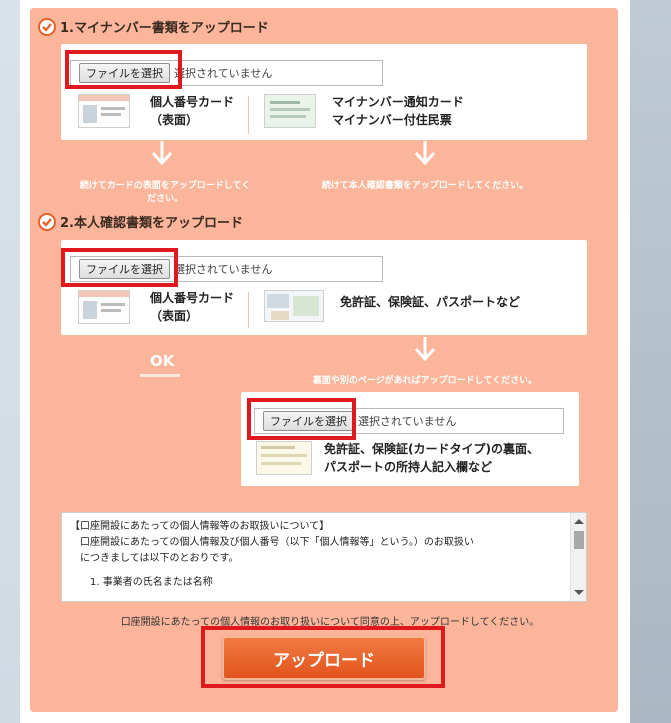 Image resolution: width=671 pixels, height=723 pixels. Describe the element at coordinates (164, 28) in the screenshot. I see `section1-title: 1.マイナンバー書類をアップロード` at that location.